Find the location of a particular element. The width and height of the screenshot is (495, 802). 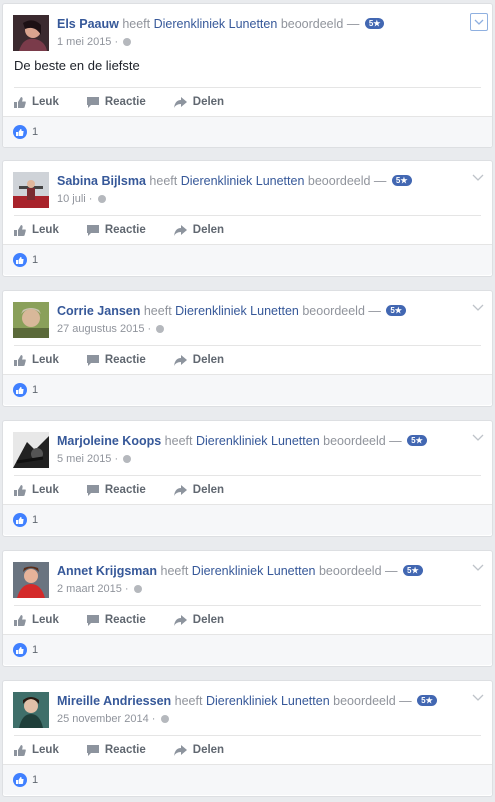

review-date: 1 mei 2015 is located at coordinates (84, 42).